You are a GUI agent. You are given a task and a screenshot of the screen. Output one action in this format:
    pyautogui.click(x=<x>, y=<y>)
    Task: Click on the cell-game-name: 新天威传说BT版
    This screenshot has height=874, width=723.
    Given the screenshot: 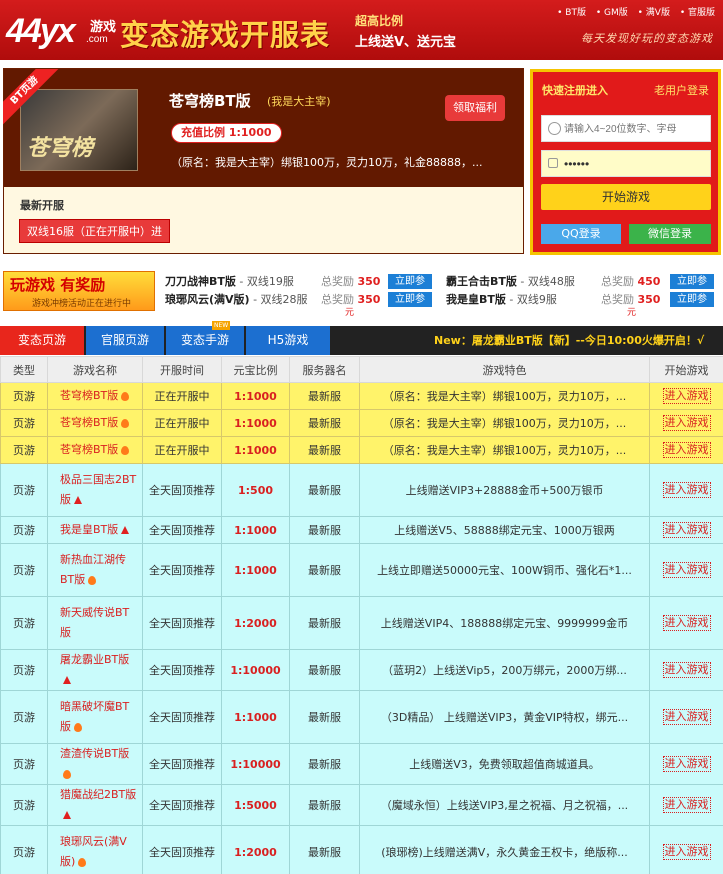 What is the action you would take?
    pyautogui.click(x=95, y=623)
    